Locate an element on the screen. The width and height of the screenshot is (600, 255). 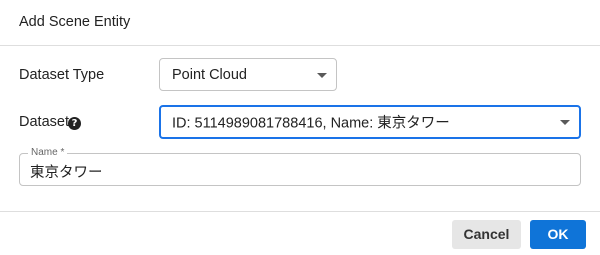
dialog-title: Add Scene Entity is located at coordinates (75, 22).